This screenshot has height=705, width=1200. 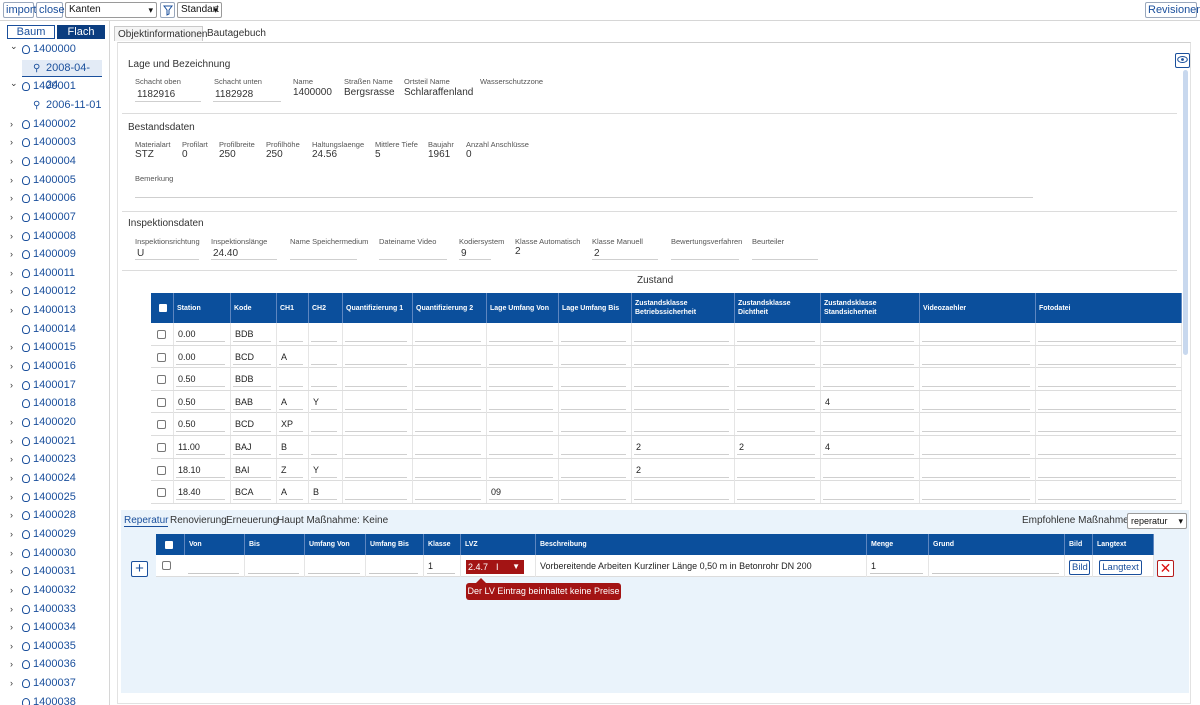 I want to click on table-cell-input: BAB, so click(x=254, y=401).